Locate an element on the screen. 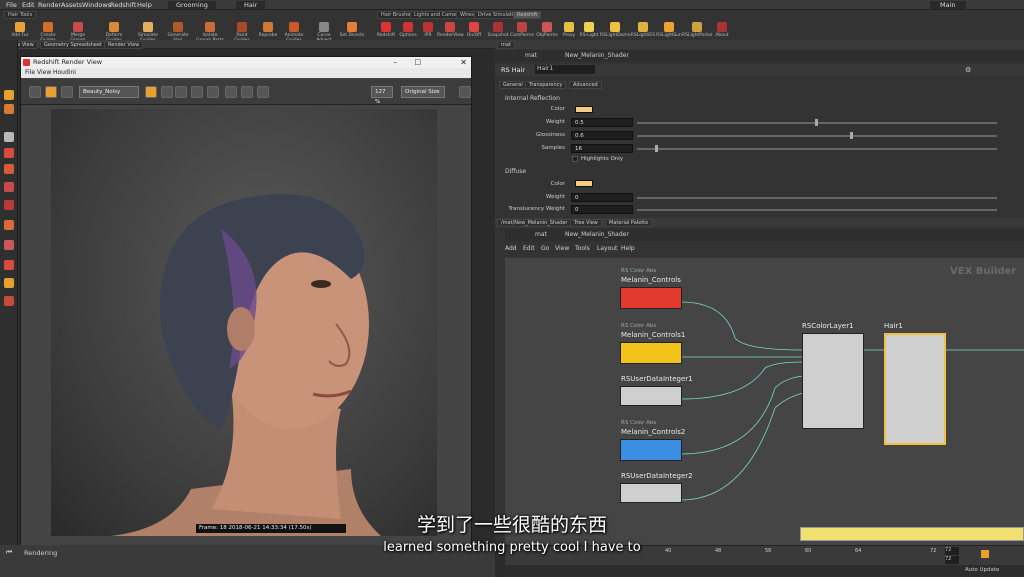  menu-windows: Windows is located at coordinates (96, 5).